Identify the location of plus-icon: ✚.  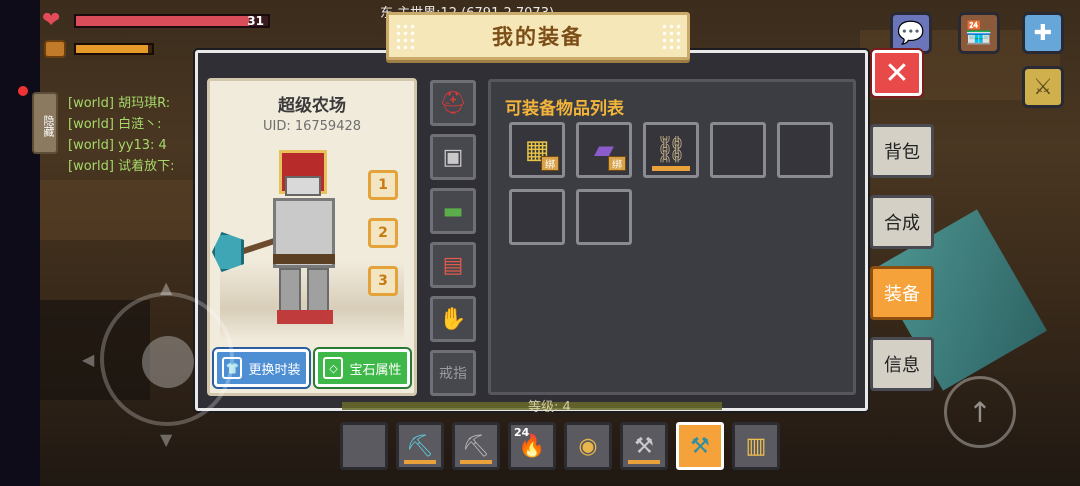
(1043, 33).